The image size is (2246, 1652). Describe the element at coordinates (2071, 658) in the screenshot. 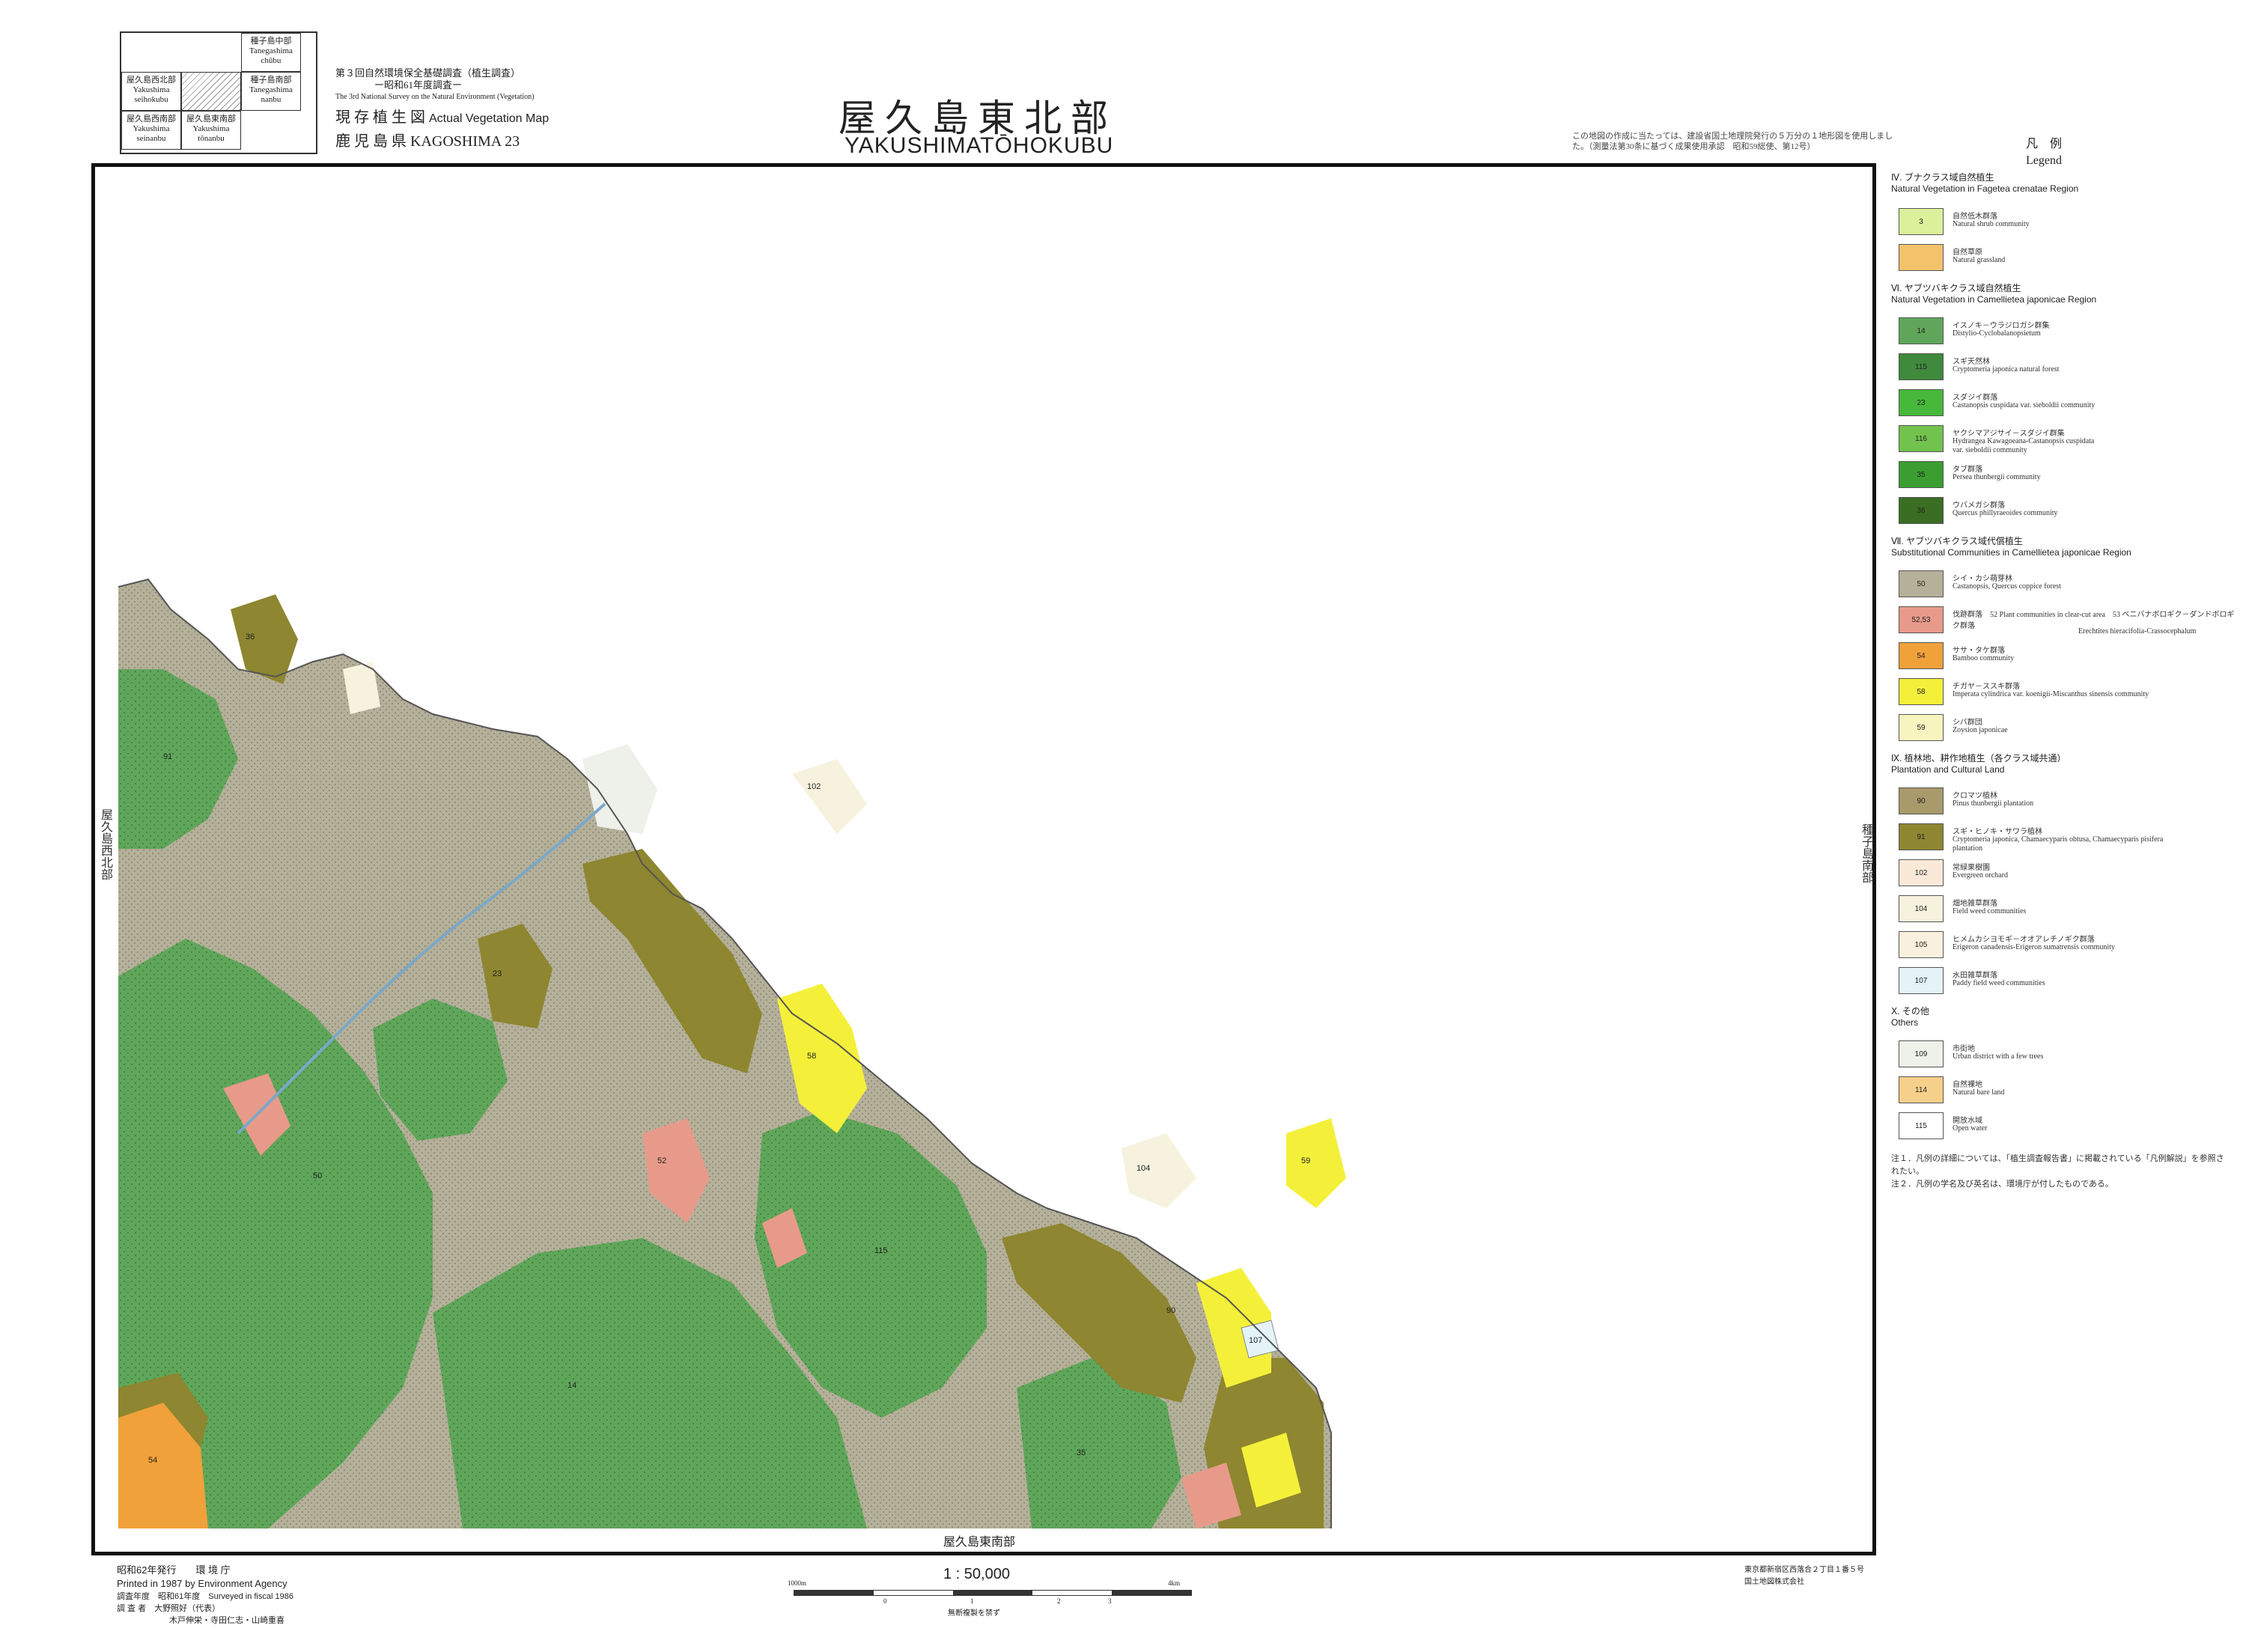

I see `legend-item: 54 ササ・タケ群落 Bamboo community` at that location.